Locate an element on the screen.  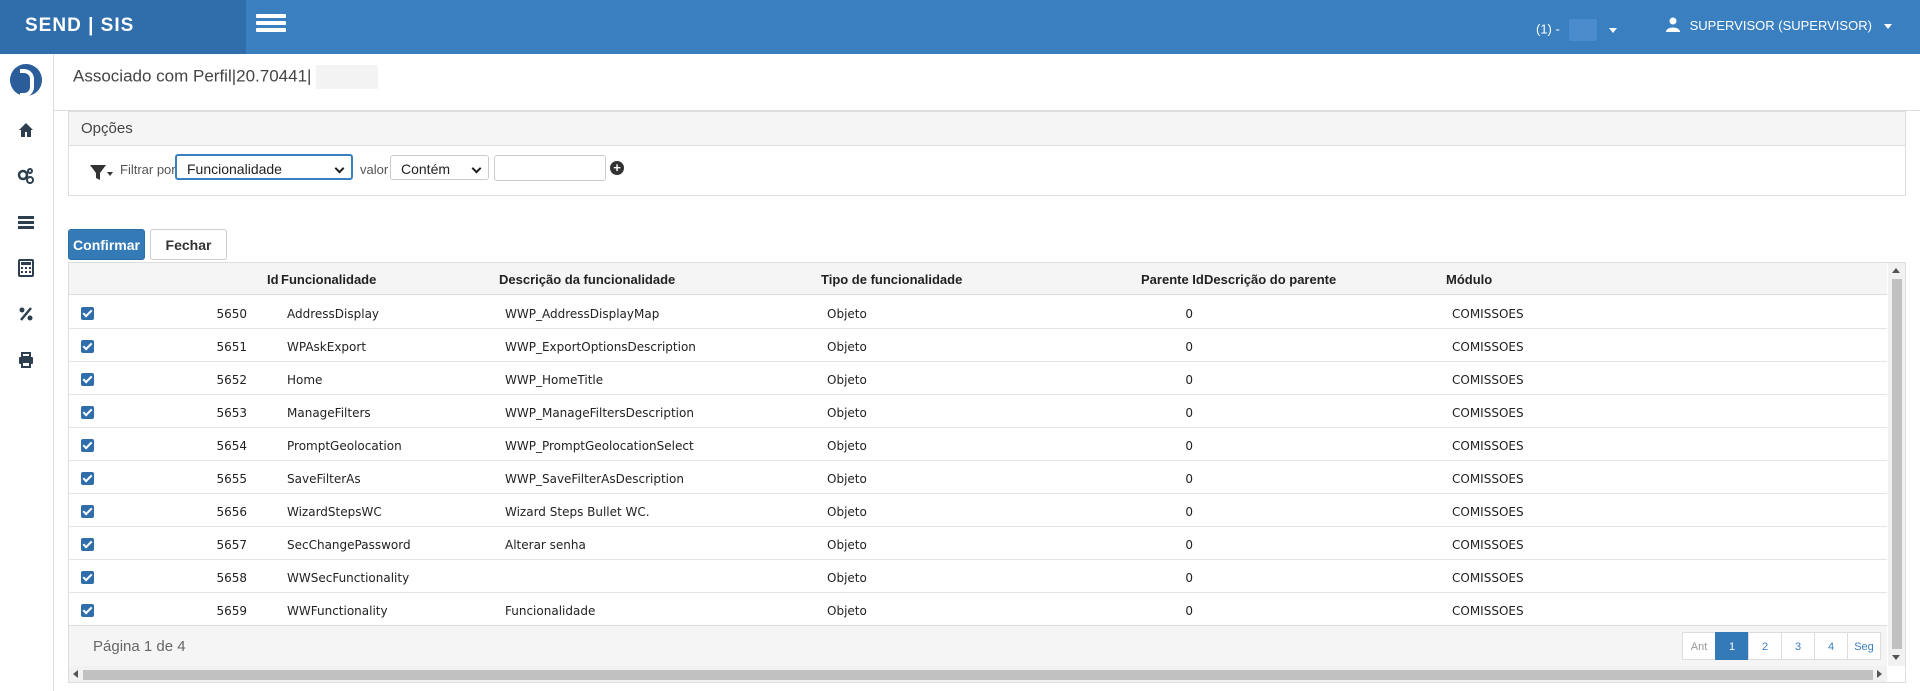
col-func-header: Funcionalidade is located at coordinates (328, 279).